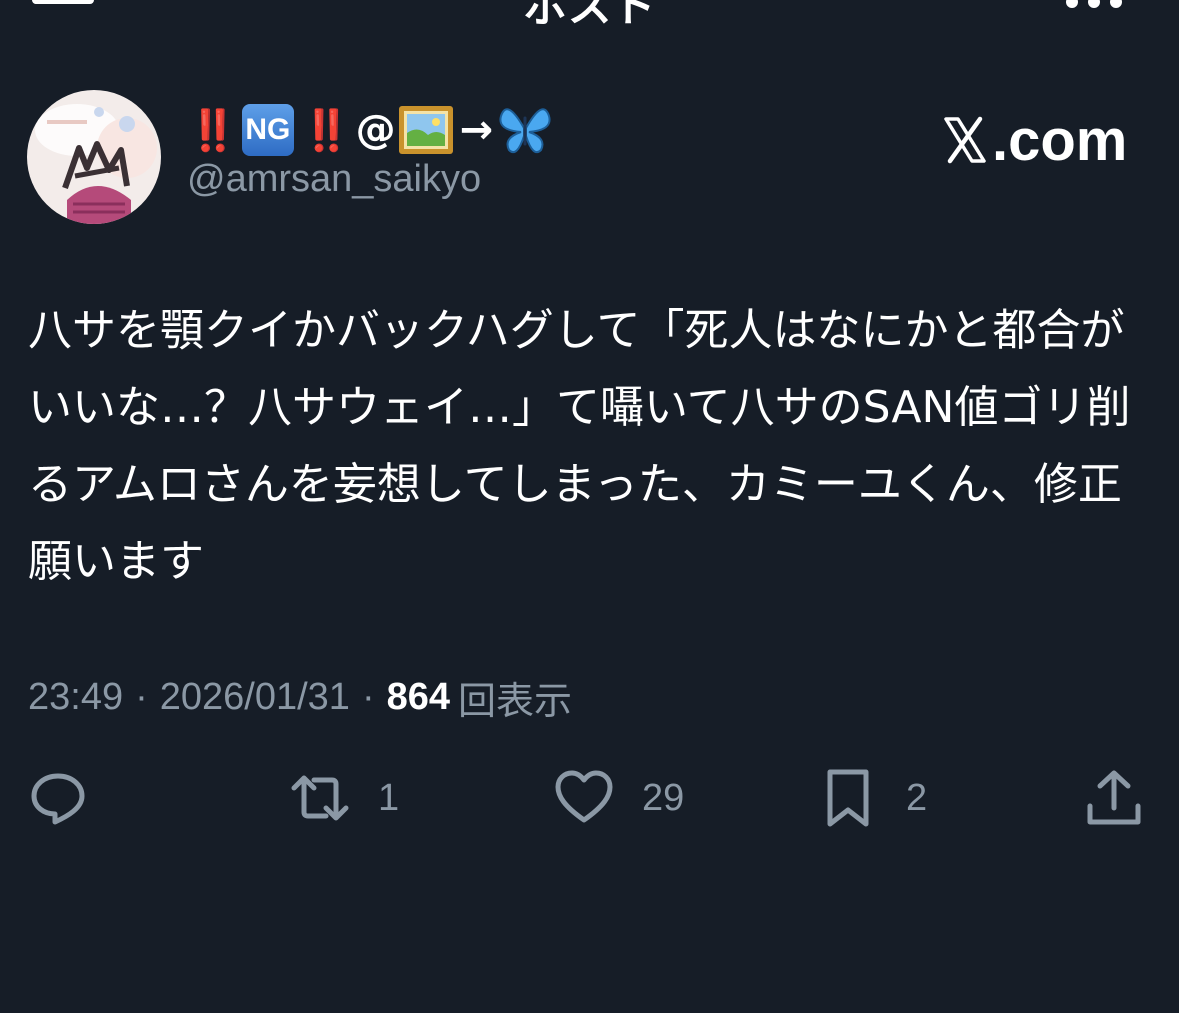 The image size is (1179, 1013). I want to click on reply-icon, so click(58, 799).